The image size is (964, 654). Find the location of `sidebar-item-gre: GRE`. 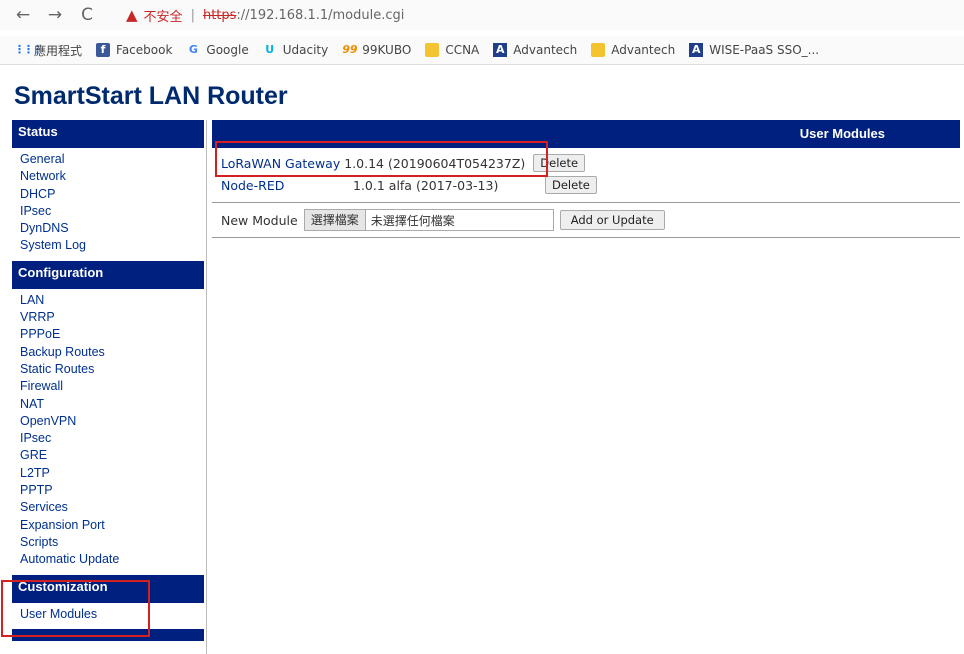

sidebar-item-gre: GRE is located at coordinates (109, 455).